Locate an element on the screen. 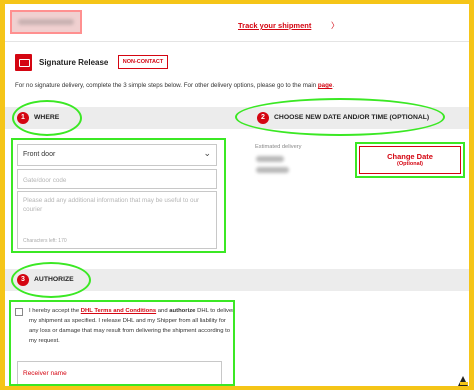 The image size is (474, 390). highlight-change-date is located at coordinates (410, 160).